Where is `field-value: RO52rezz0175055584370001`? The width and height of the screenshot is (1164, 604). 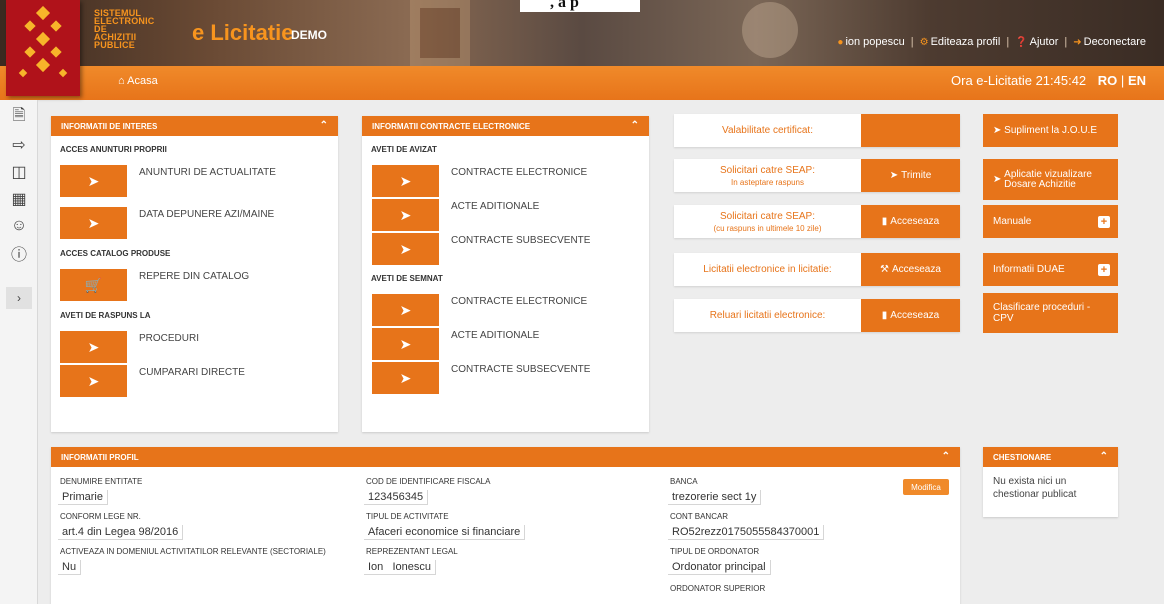
field-value: RO52rezz0175055584370001 is located at coordinates (746, 532).